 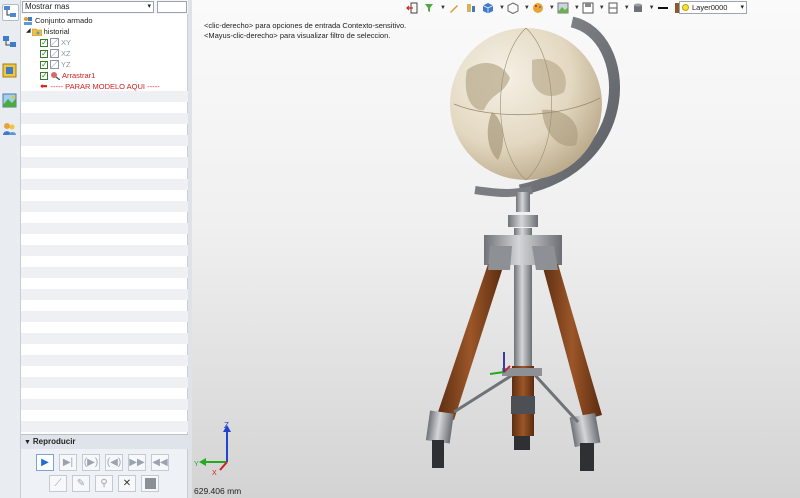 I want to click on model-tree-icon, so click(x=10, y=12).